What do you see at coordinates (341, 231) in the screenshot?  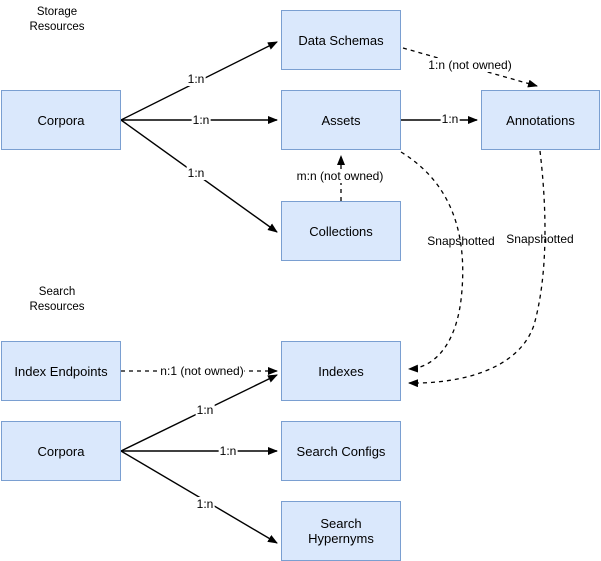 I see `node-collections: Collections` at bounding box center [341, 231].